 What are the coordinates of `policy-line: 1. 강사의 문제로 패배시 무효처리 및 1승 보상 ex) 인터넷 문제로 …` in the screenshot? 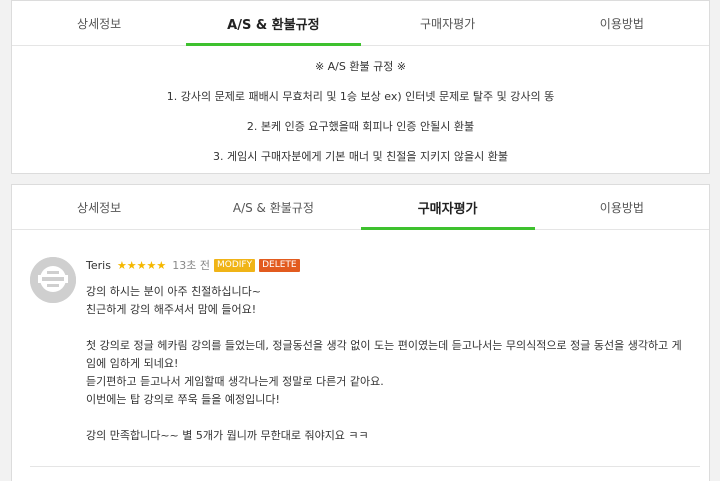 It's located at (360, 96).